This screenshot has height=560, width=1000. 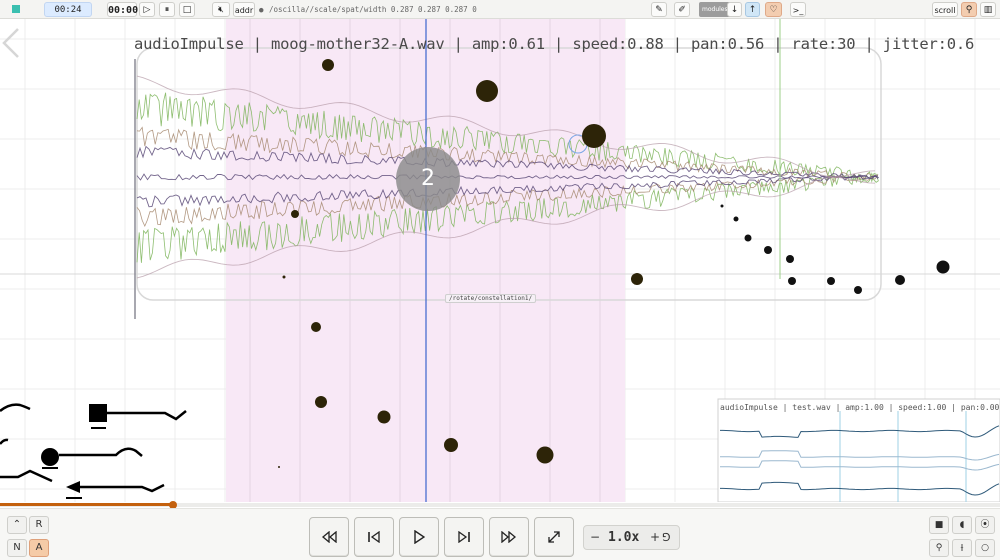 I want to click on pin-icon: ⚲, so click(x=969, y=9).